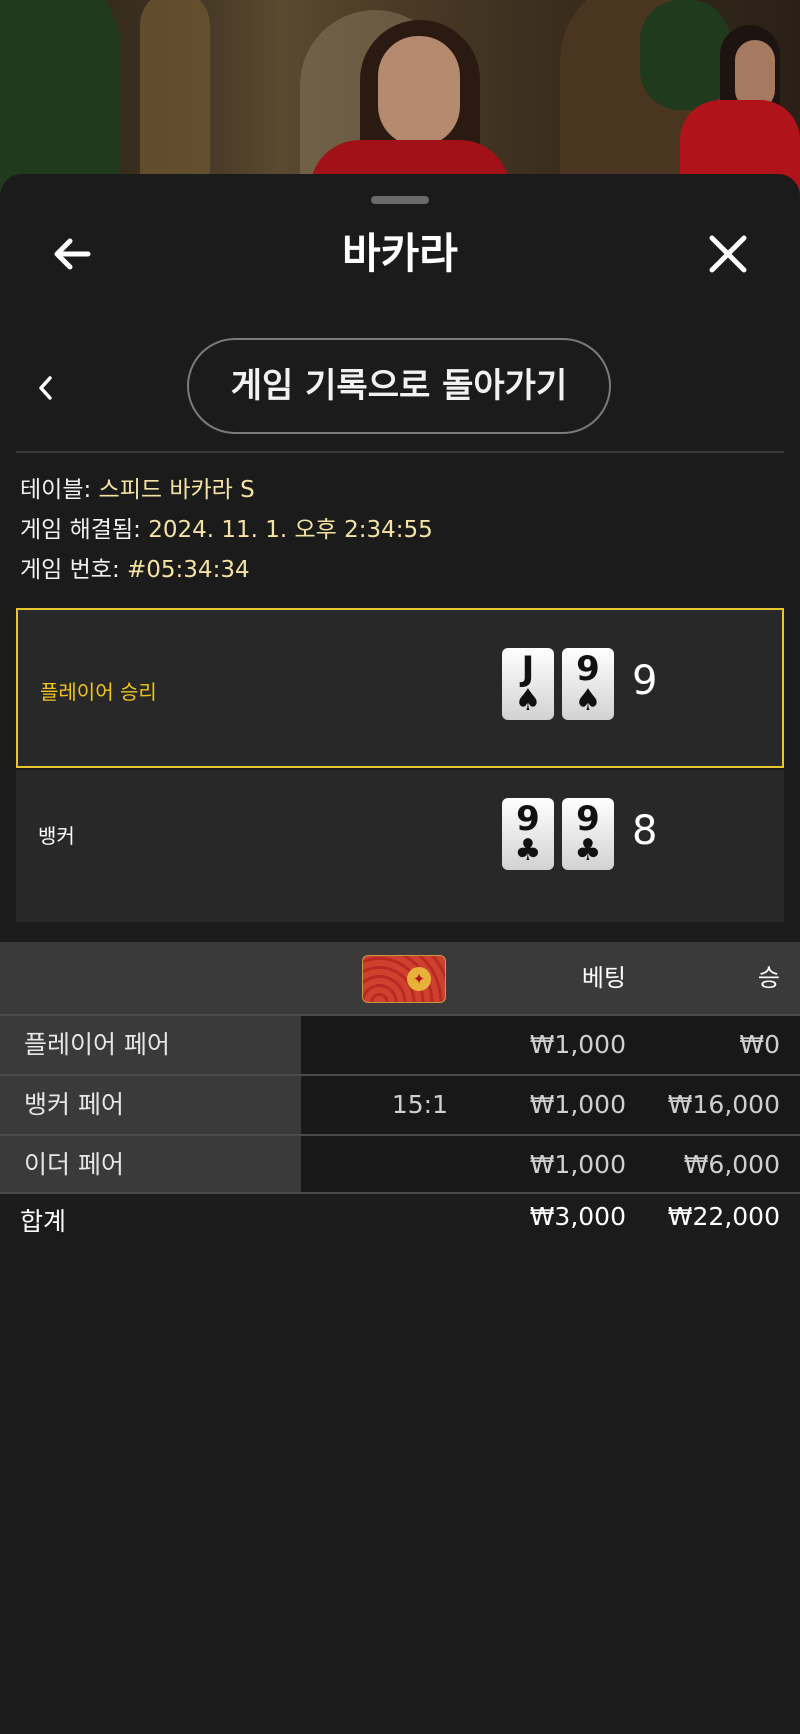  I want to click on return-to-history-button: 게임 기록으로 돌아가기, so click(399, 386).